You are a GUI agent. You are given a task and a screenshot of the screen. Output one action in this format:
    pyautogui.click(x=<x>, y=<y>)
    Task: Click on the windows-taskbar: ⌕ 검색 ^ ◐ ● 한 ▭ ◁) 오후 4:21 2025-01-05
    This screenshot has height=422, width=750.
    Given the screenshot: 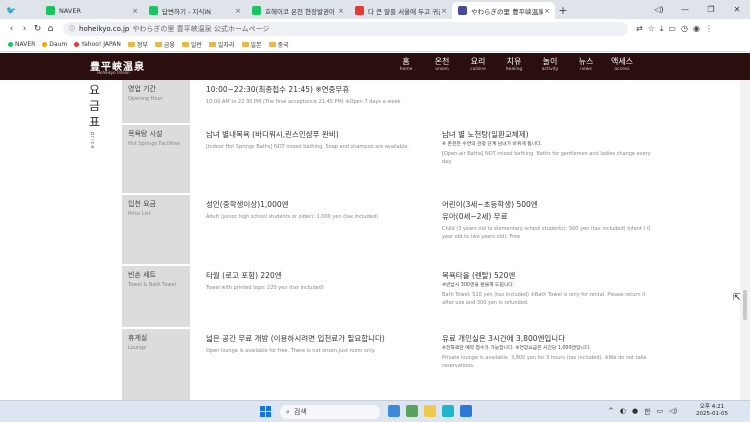 What is the action you would take?
    pyautogui.click(x=375, y=411)
    